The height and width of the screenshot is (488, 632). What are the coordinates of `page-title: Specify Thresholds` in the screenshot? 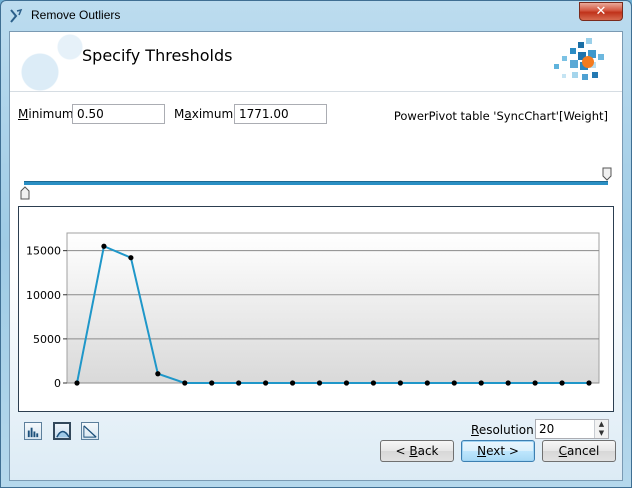 It's located at (157, 55).